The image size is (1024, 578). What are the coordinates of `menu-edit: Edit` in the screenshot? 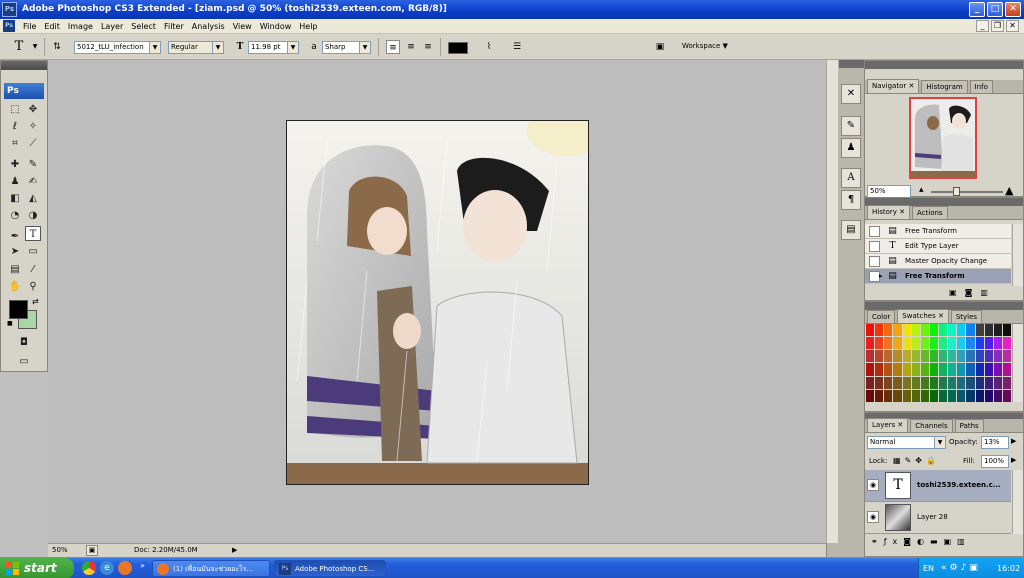 It's located at (52, 26).